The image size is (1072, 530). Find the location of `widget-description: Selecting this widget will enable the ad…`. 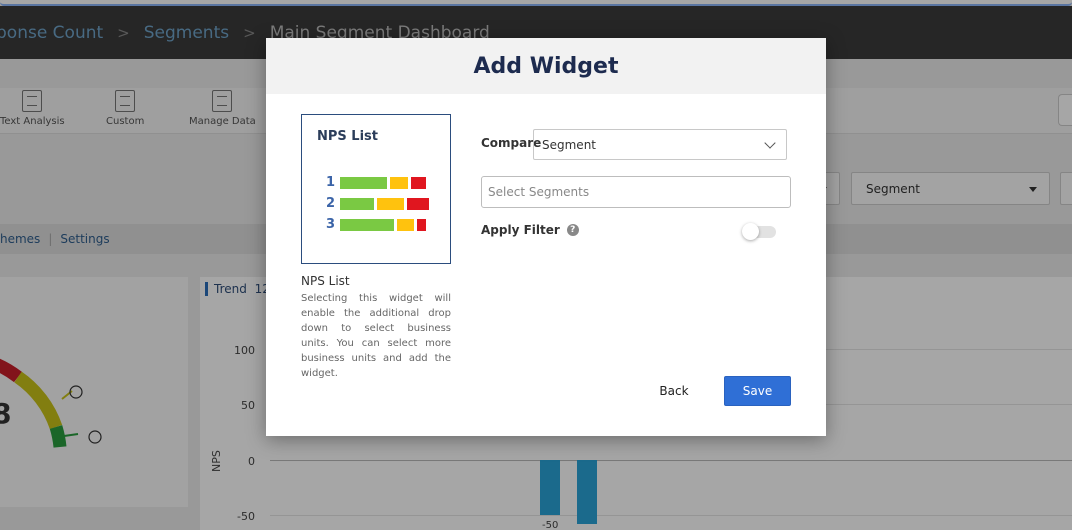

widget-description: Selecting this widget will enable the ad… is located at coordinates (376, 336).